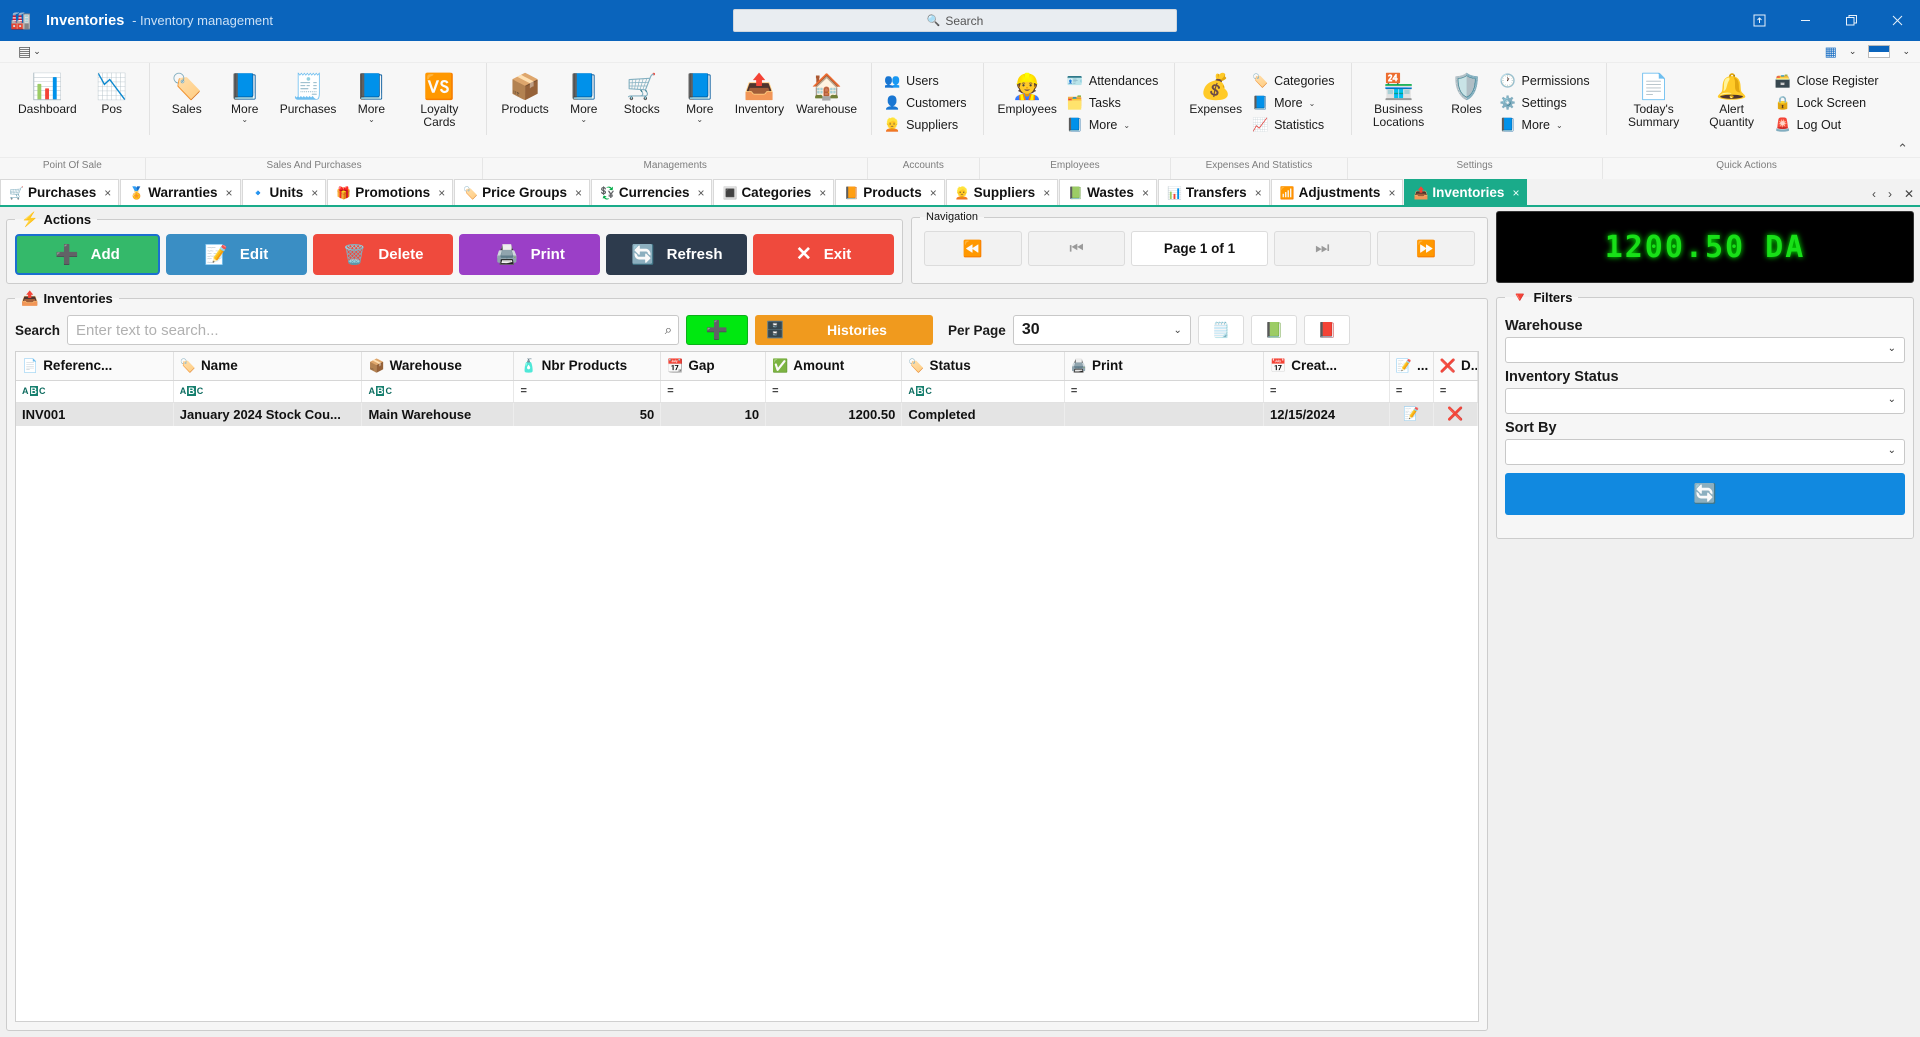 The height and width of the screenshot is (1037, 1920). I want to click on settings-menu-item: ⚙️ Settings, so click(1547, 103).